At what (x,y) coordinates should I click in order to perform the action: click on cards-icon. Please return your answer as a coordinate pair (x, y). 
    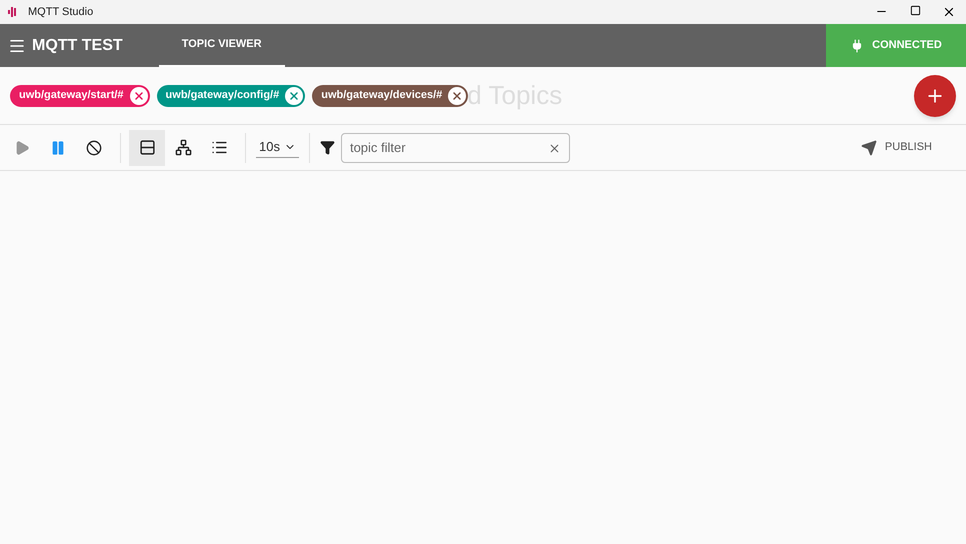
    Looking at the image, I should click on (147, 147).